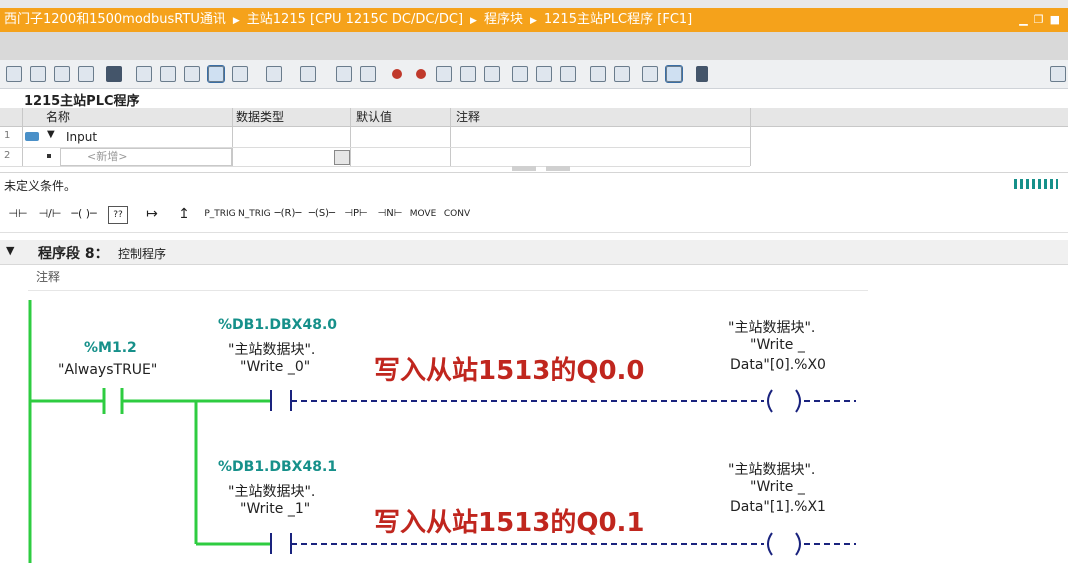 This screenshot has width=1068, height=563. I want to click on restore-icon: ❐, so click(1039, 19).